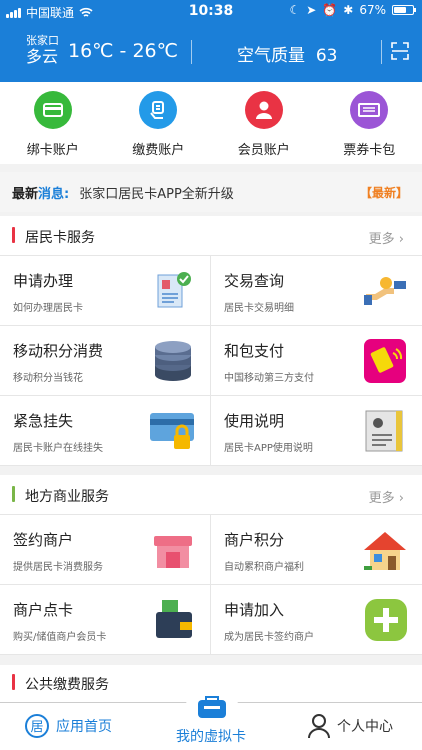  What do you see at coordinates (385, 361) in the screenshot?
I see `hebao-pay-icon` at bounding box center [385, 361].